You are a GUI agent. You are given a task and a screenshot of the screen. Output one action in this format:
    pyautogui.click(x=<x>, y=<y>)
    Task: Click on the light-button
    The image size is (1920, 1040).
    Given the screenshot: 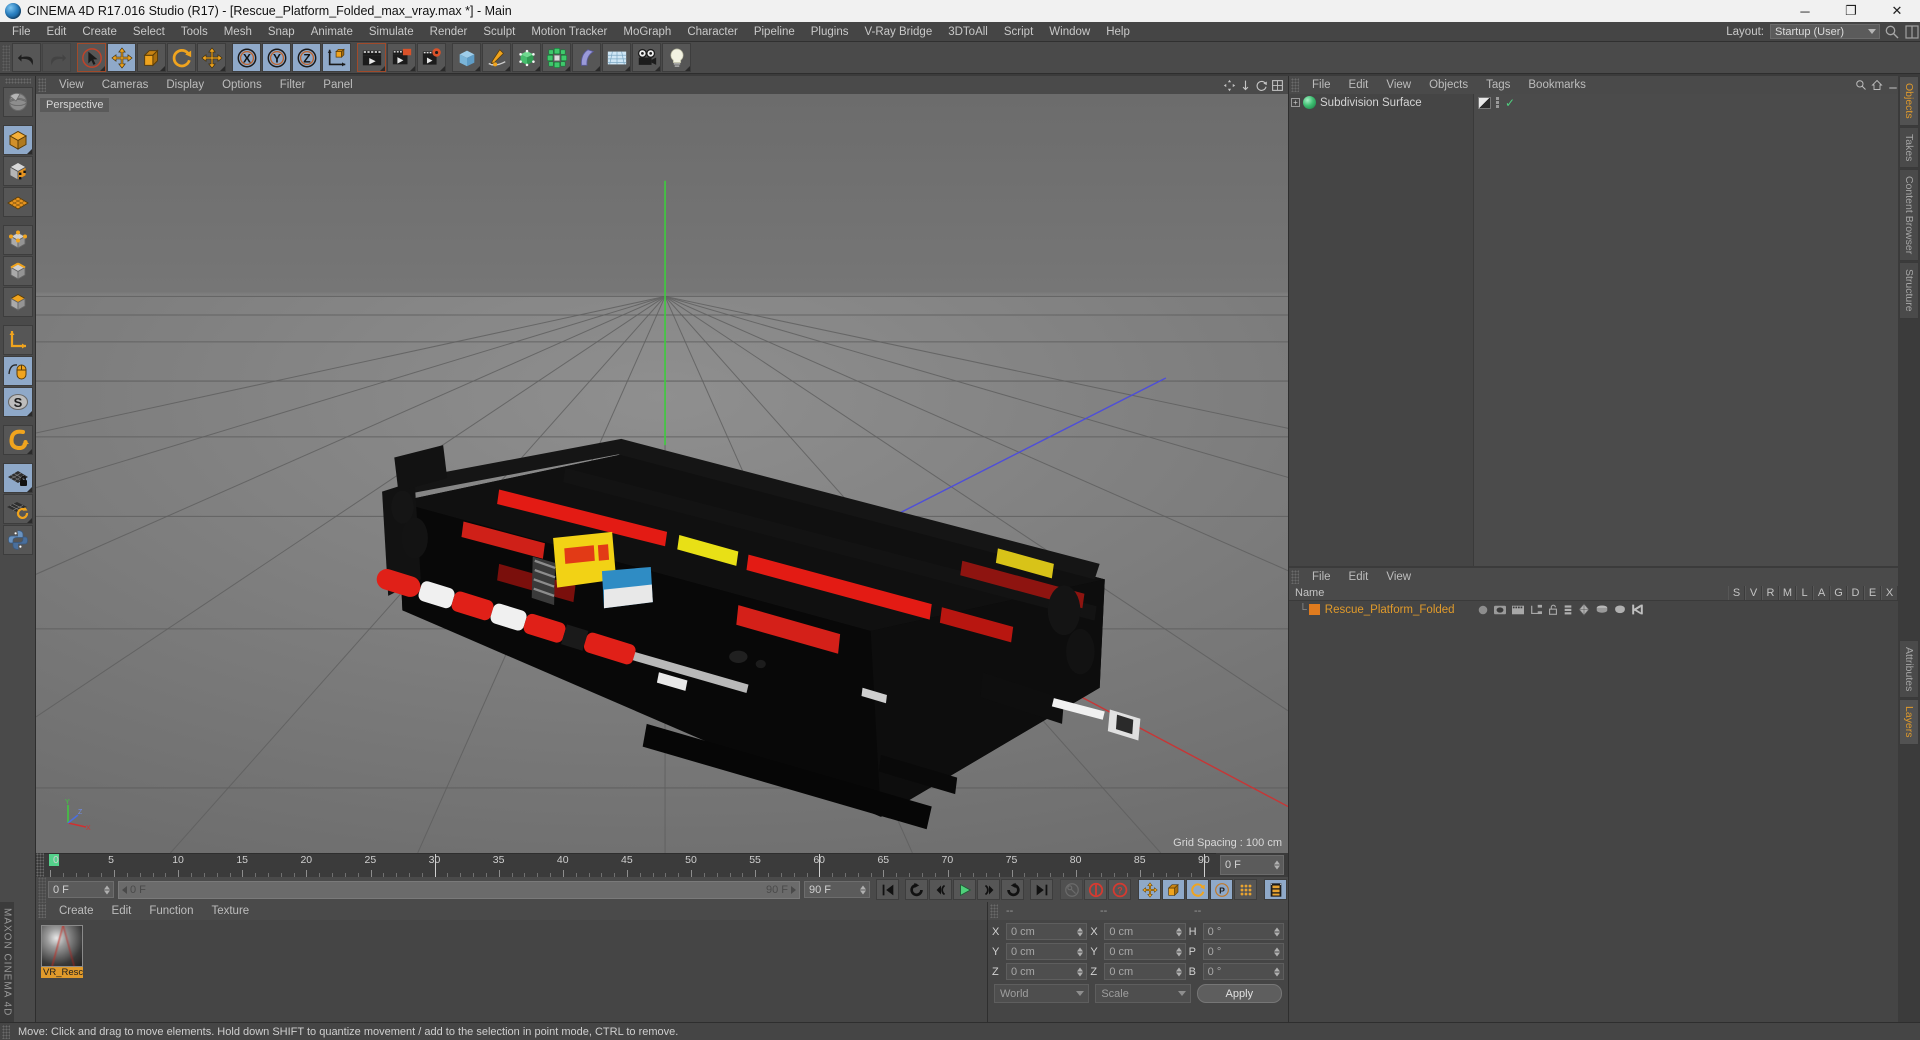 What is the action you would take?
    pyautogui.click(x=676, y=57)
    